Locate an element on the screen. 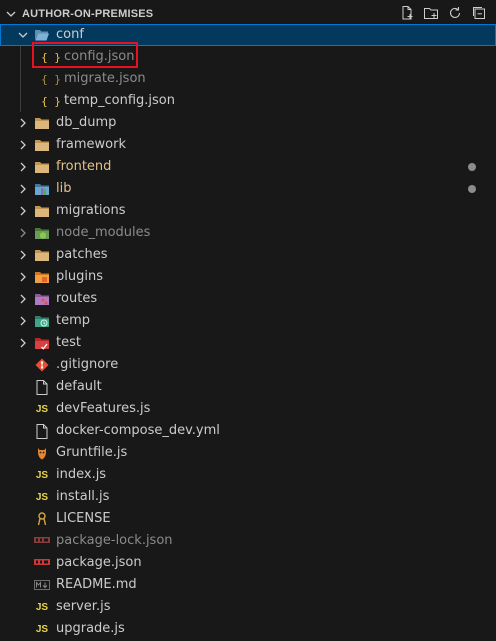  refresh-icon is located at coordinates (455, 13).